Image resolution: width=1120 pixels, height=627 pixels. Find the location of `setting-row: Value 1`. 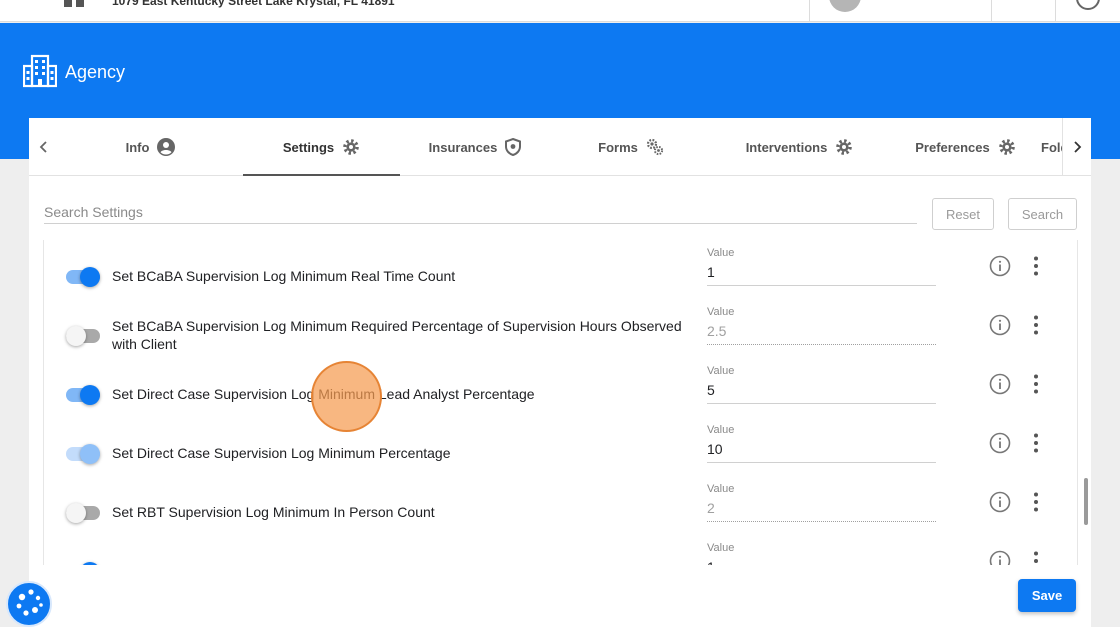

setting-row: Value 1 is located at coordinates (560, 550).